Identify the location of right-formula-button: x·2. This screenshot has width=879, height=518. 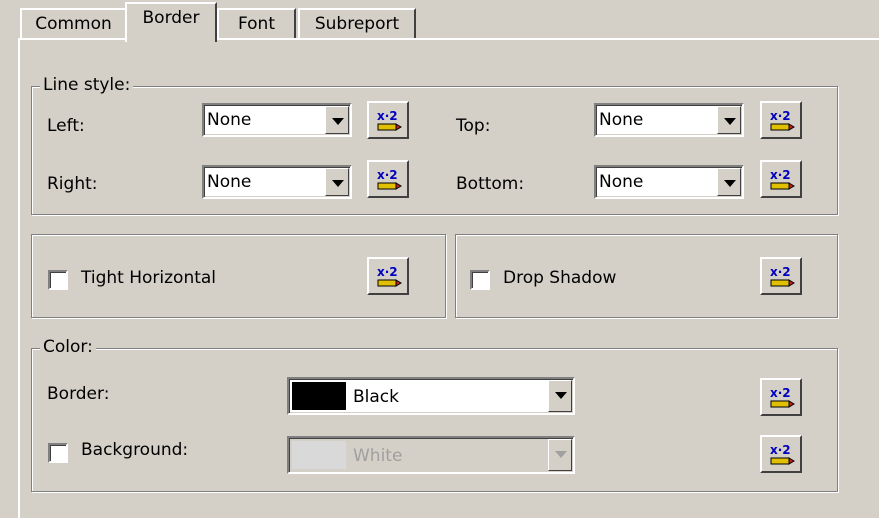
(388, 179).